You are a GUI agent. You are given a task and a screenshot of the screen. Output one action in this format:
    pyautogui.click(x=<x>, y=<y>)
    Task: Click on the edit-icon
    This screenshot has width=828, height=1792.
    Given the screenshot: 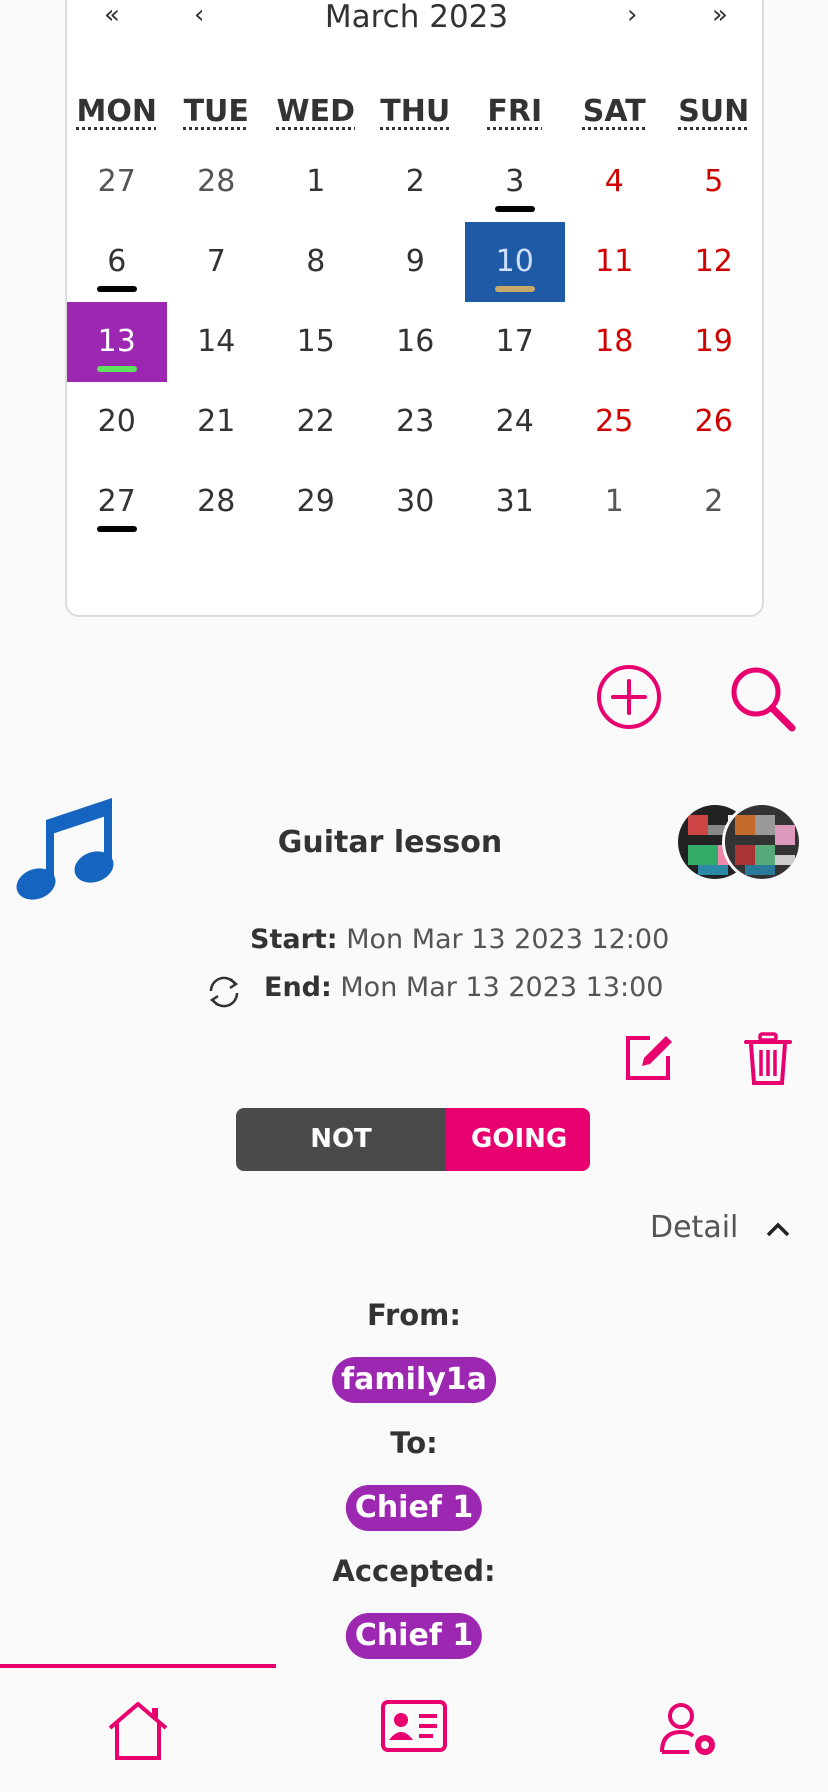 What is the action you would take?
    pyautogui.click(x=649, y=1058)
    